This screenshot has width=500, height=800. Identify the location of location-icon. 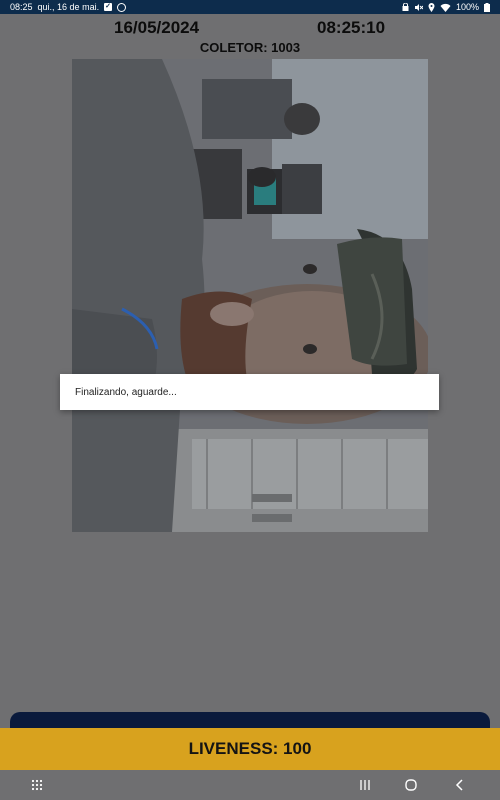
(431, 7).